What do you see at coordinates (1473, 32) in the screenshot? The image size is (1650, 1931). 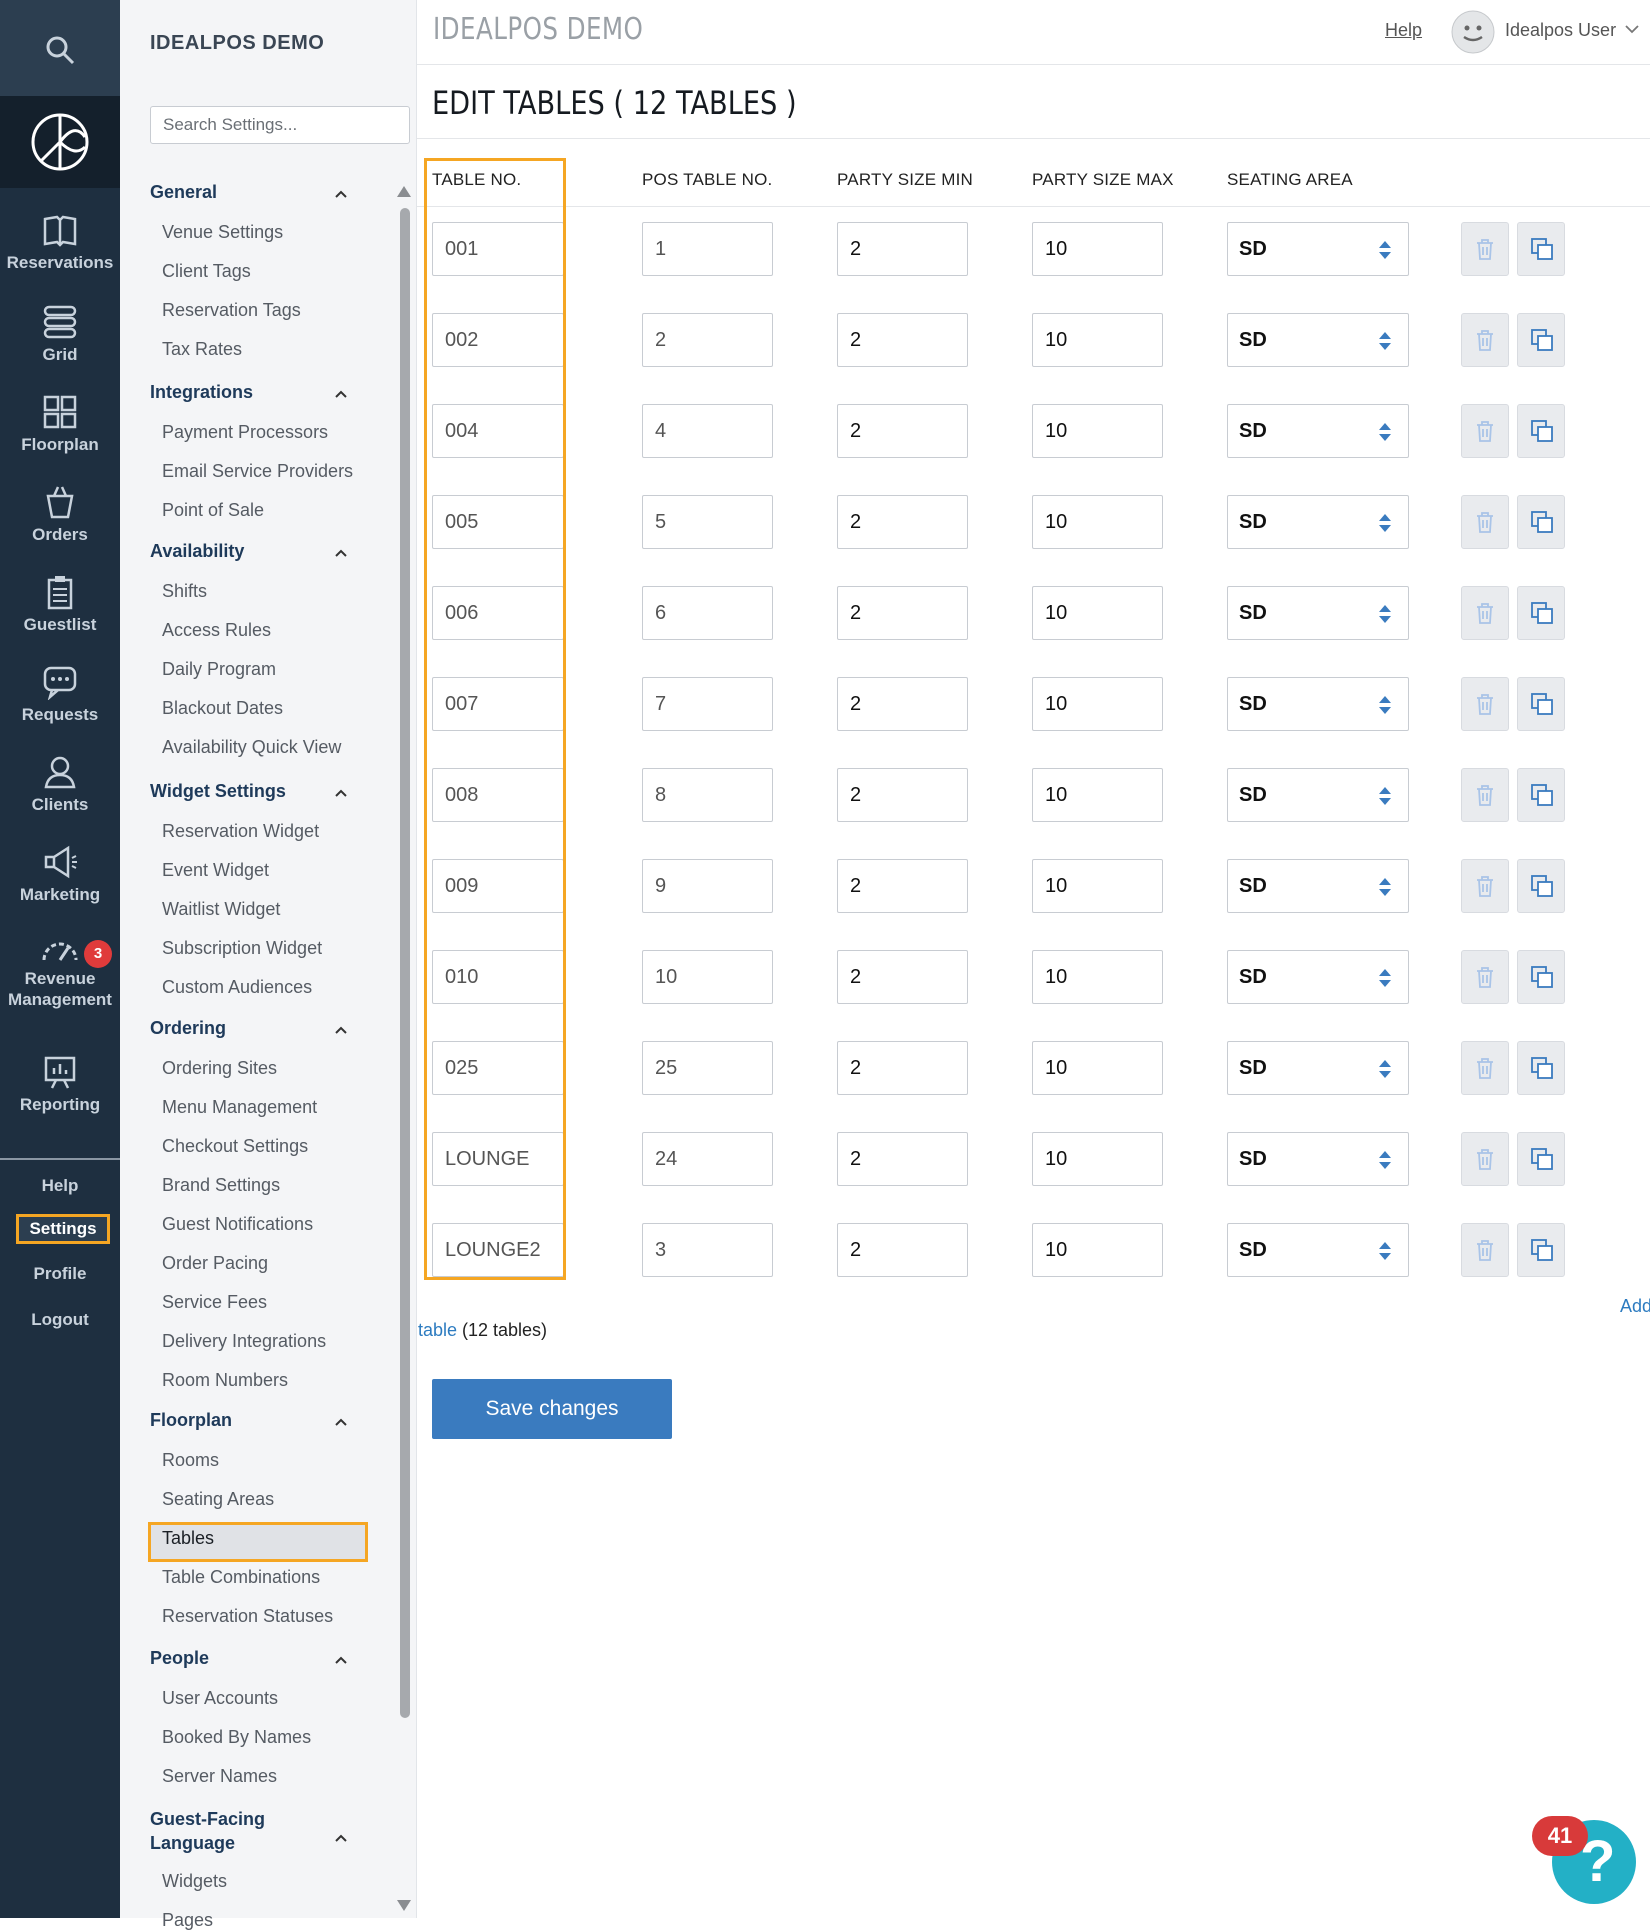 I see `avatar-icon` at bounding box center [1473, 32].